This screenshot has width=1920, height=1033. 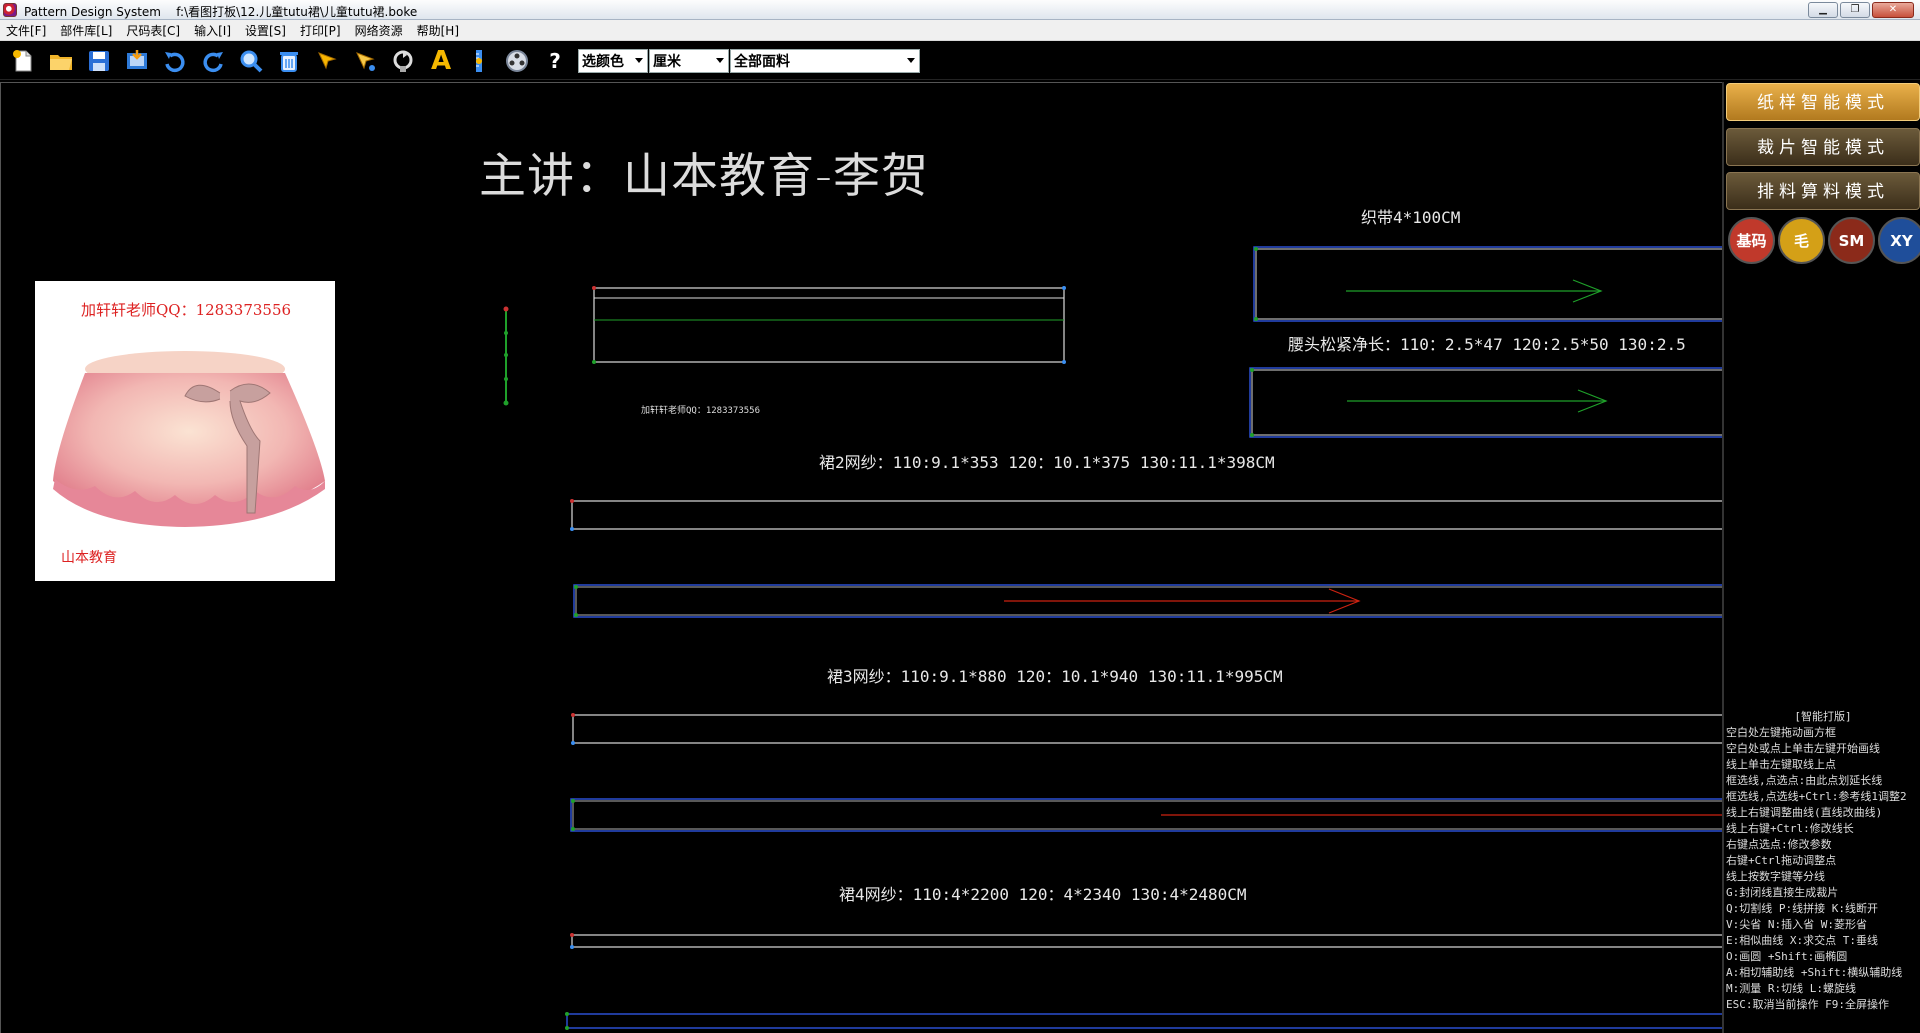 What do you see at coordinates (1796, 924) in the screenshot?
I see `help-line: V:尖省 N:插入省 W:菱形省` at bounding box center [1796, 924].